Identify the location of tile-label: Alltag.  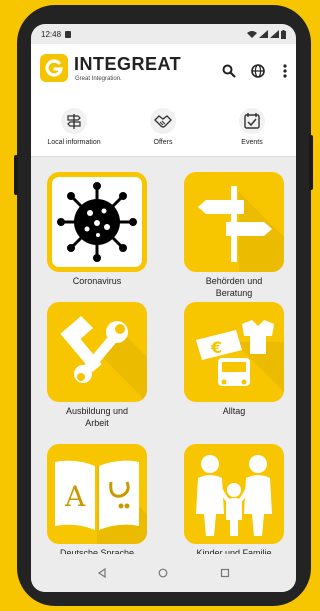
(234, 411).